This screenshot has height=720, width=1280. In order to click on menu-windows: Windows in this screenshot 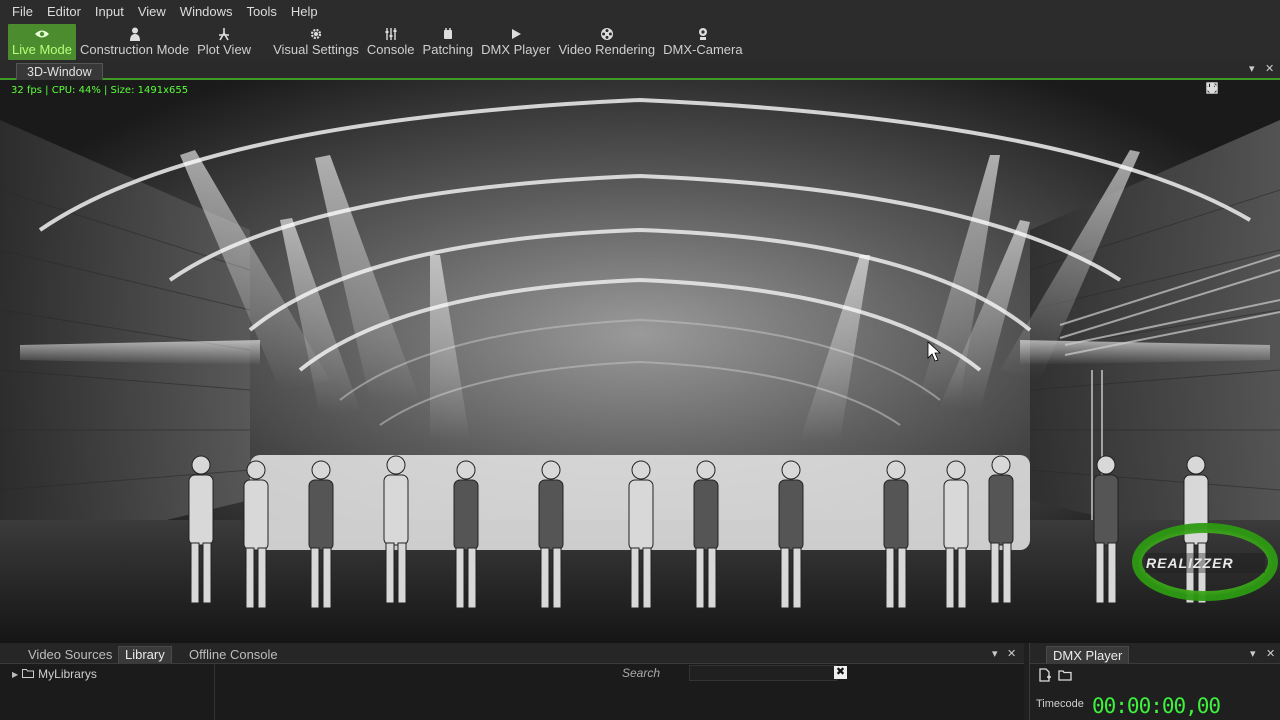, I will do `click(206, 12)`.